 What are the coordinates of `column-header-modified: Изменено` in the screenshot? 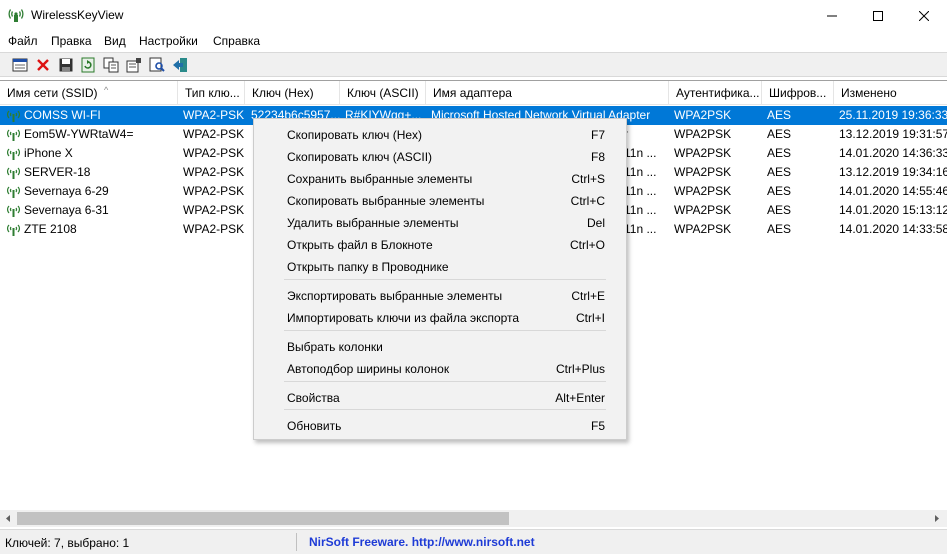 It's located at (890, 93).